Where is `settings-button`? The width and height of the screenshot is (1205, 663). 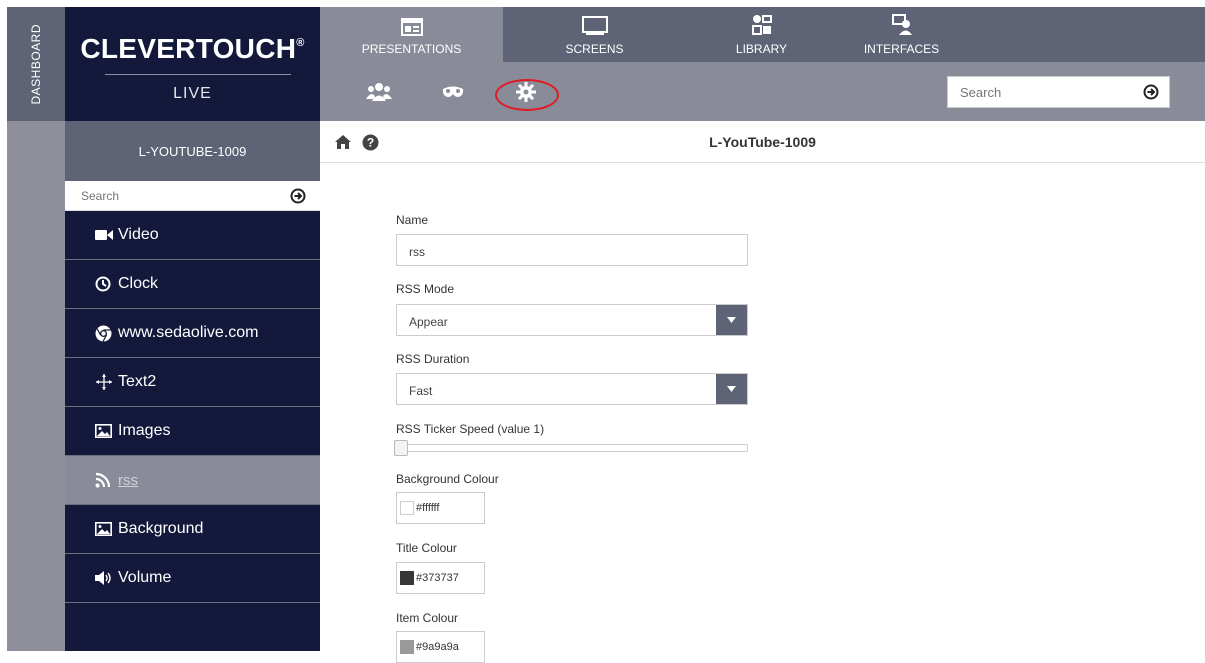 settings-button is located at coordinates (526, 92).